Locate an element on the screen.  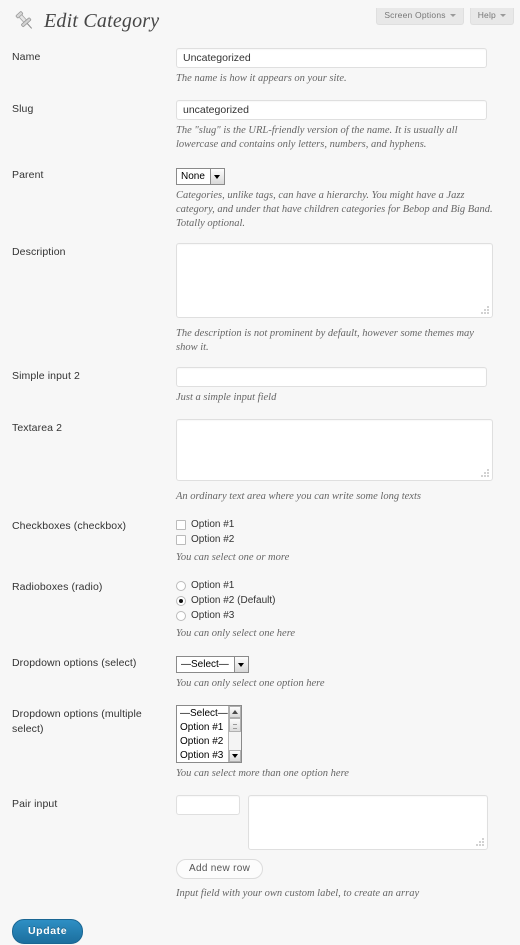
name-description: The name is how it appears on your site. is located at coordinates (261, 78).